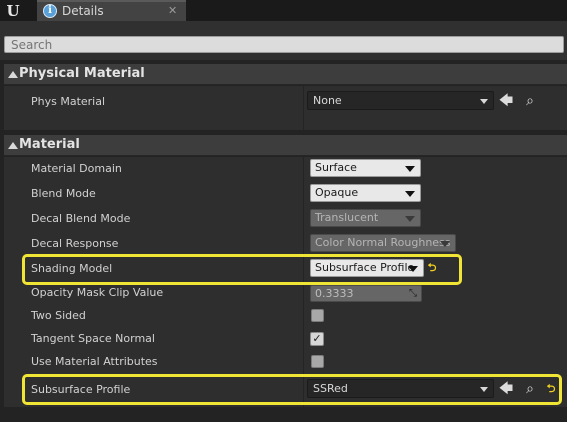 Image resolution: width=567 pixels, height=422 pixels. What do you see at coordinates (58, 315) in the screenshot?
I see `two-sided-label: Two Sided` at bounding box center [58, 315].